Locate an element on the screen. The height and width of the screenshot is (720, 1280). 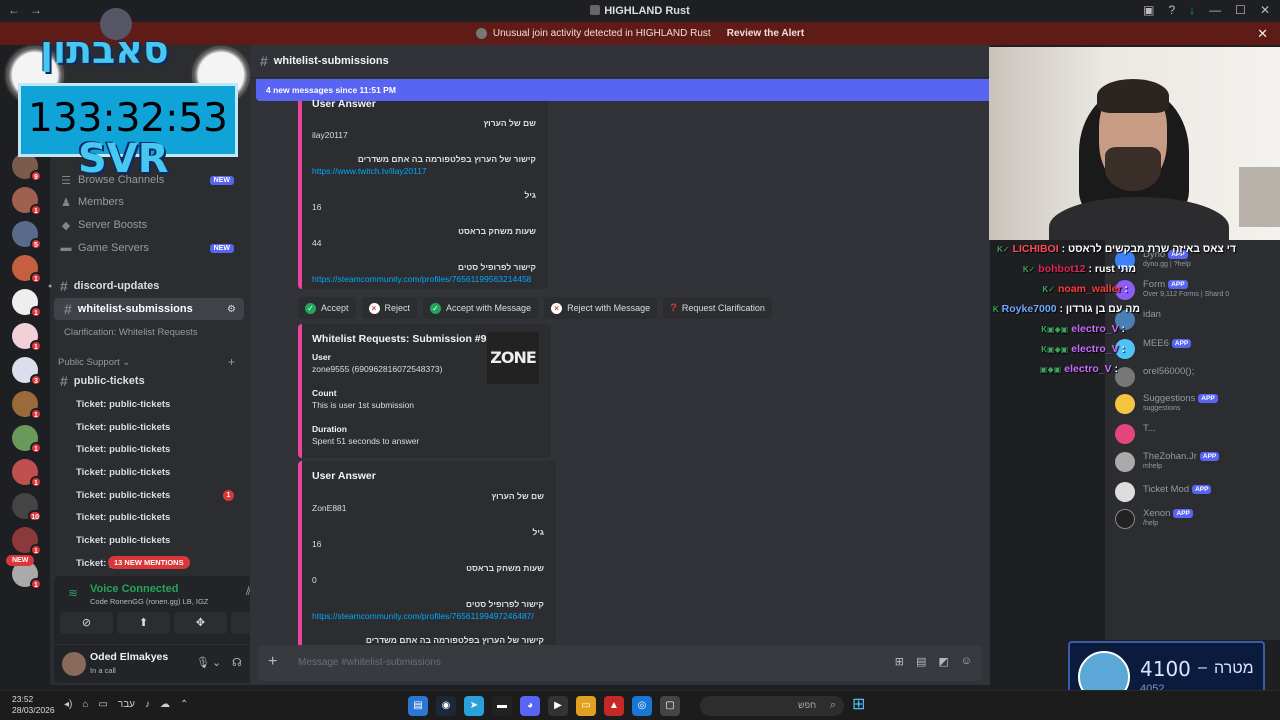
member-item: Xenon APP/help is located at coordinates (1197, 519).